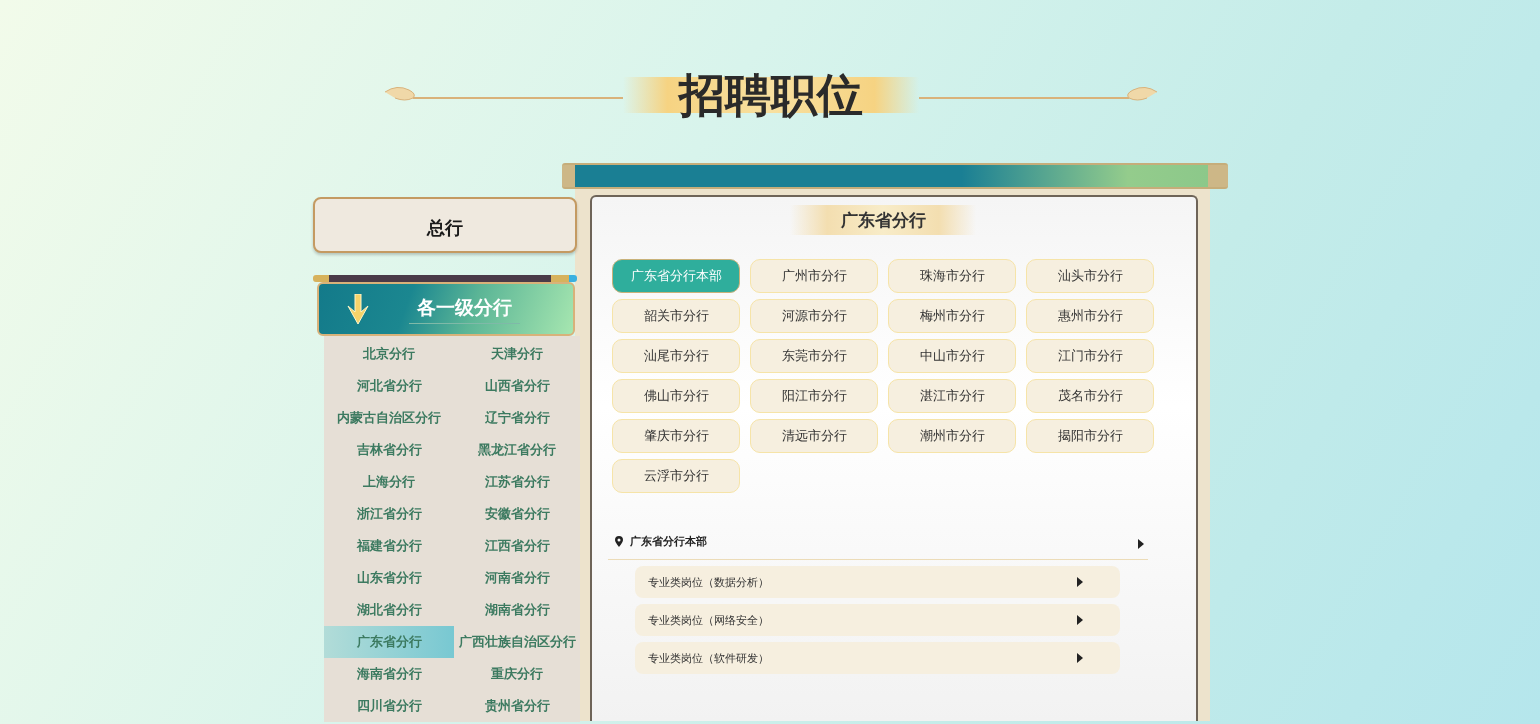  Describe the element at coordinates (676, 316) in the screenshot. I see `sub-branch-button: 韶关市分行` at that location.